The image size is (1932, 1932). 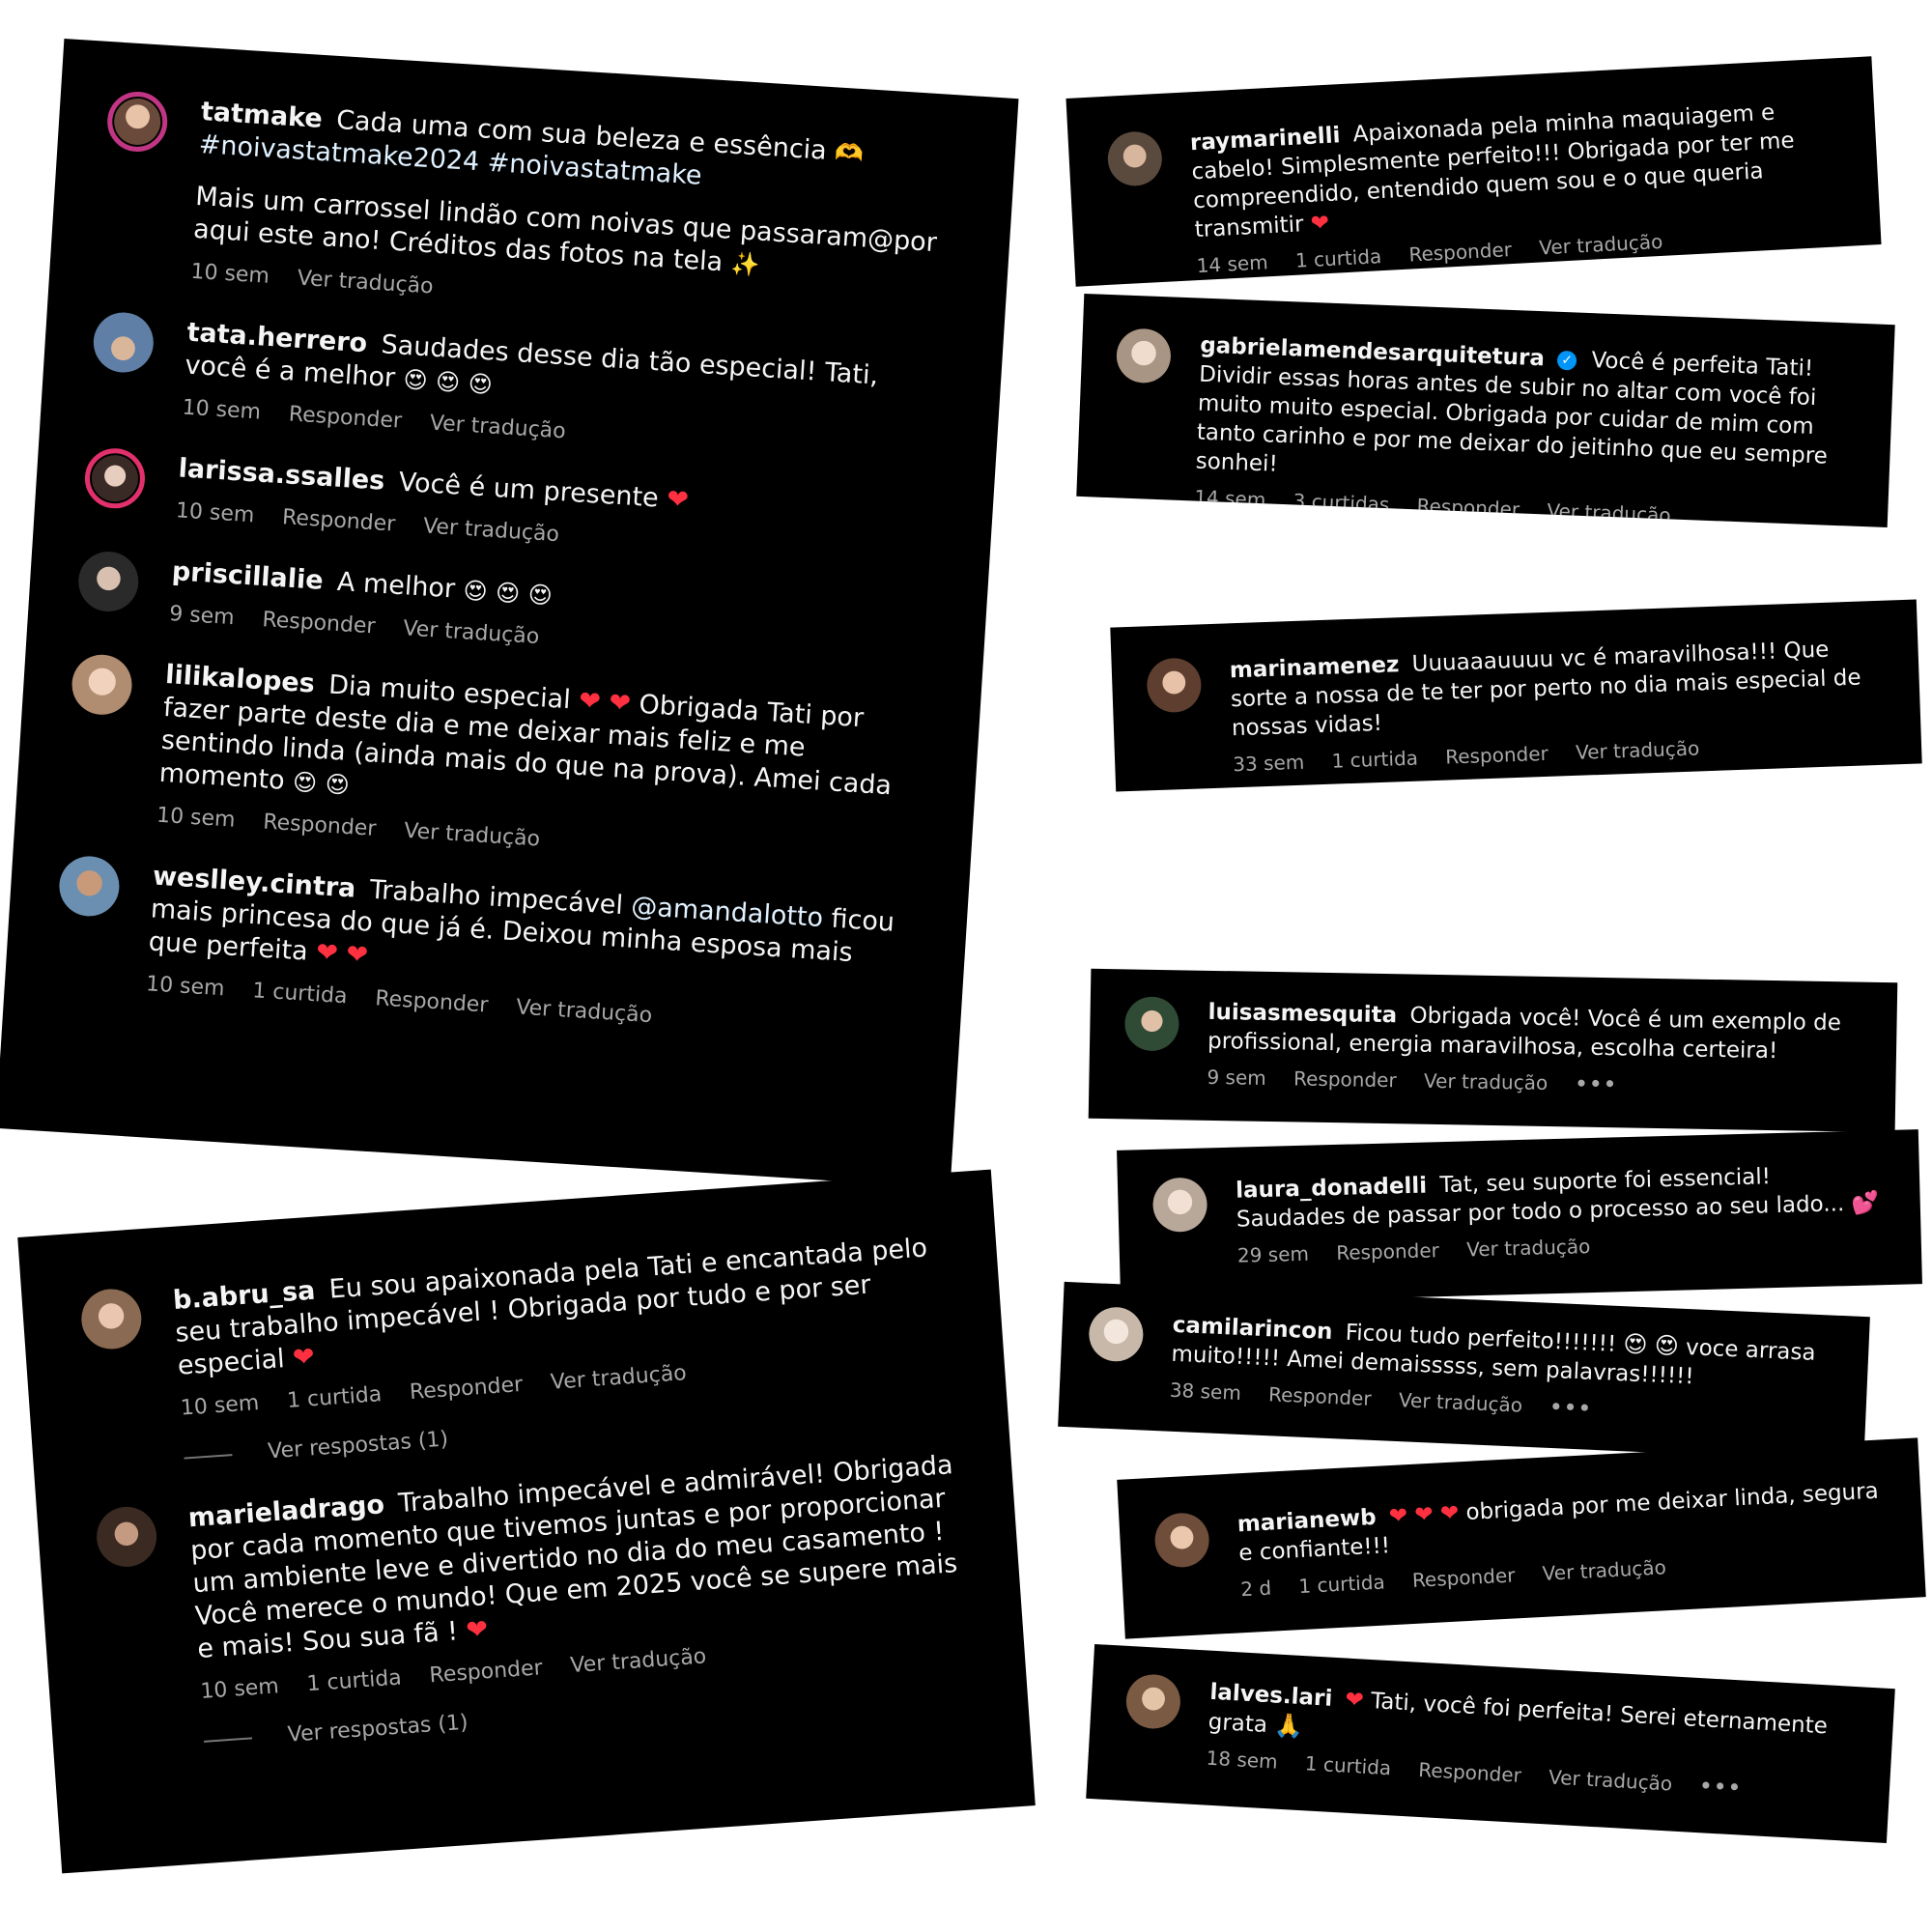 What do you see at coordinates (1302, 1014) in the screenshot?
I see `username: luisasmesquita` at bounding box center [1302, 1014].